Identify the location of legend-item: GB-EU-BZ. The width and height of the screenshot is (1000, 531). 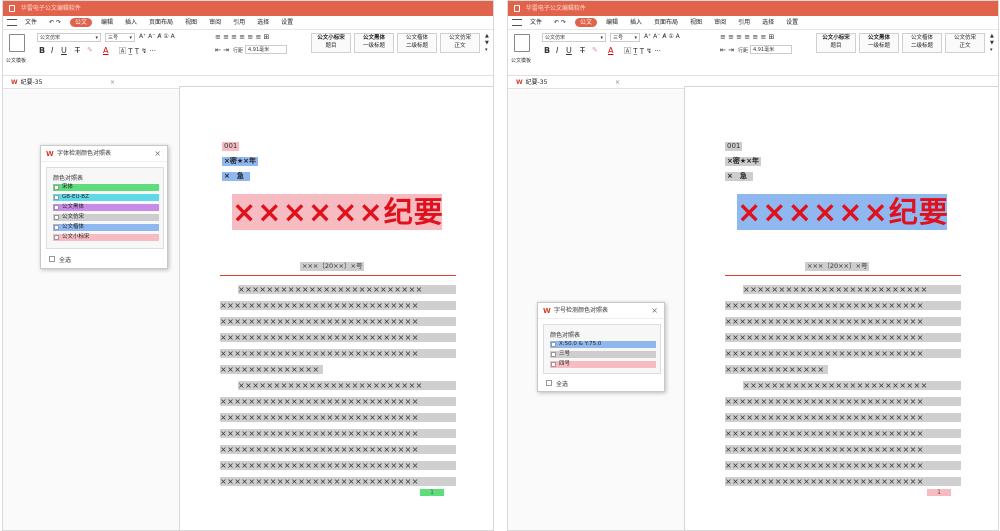
(106, 197).